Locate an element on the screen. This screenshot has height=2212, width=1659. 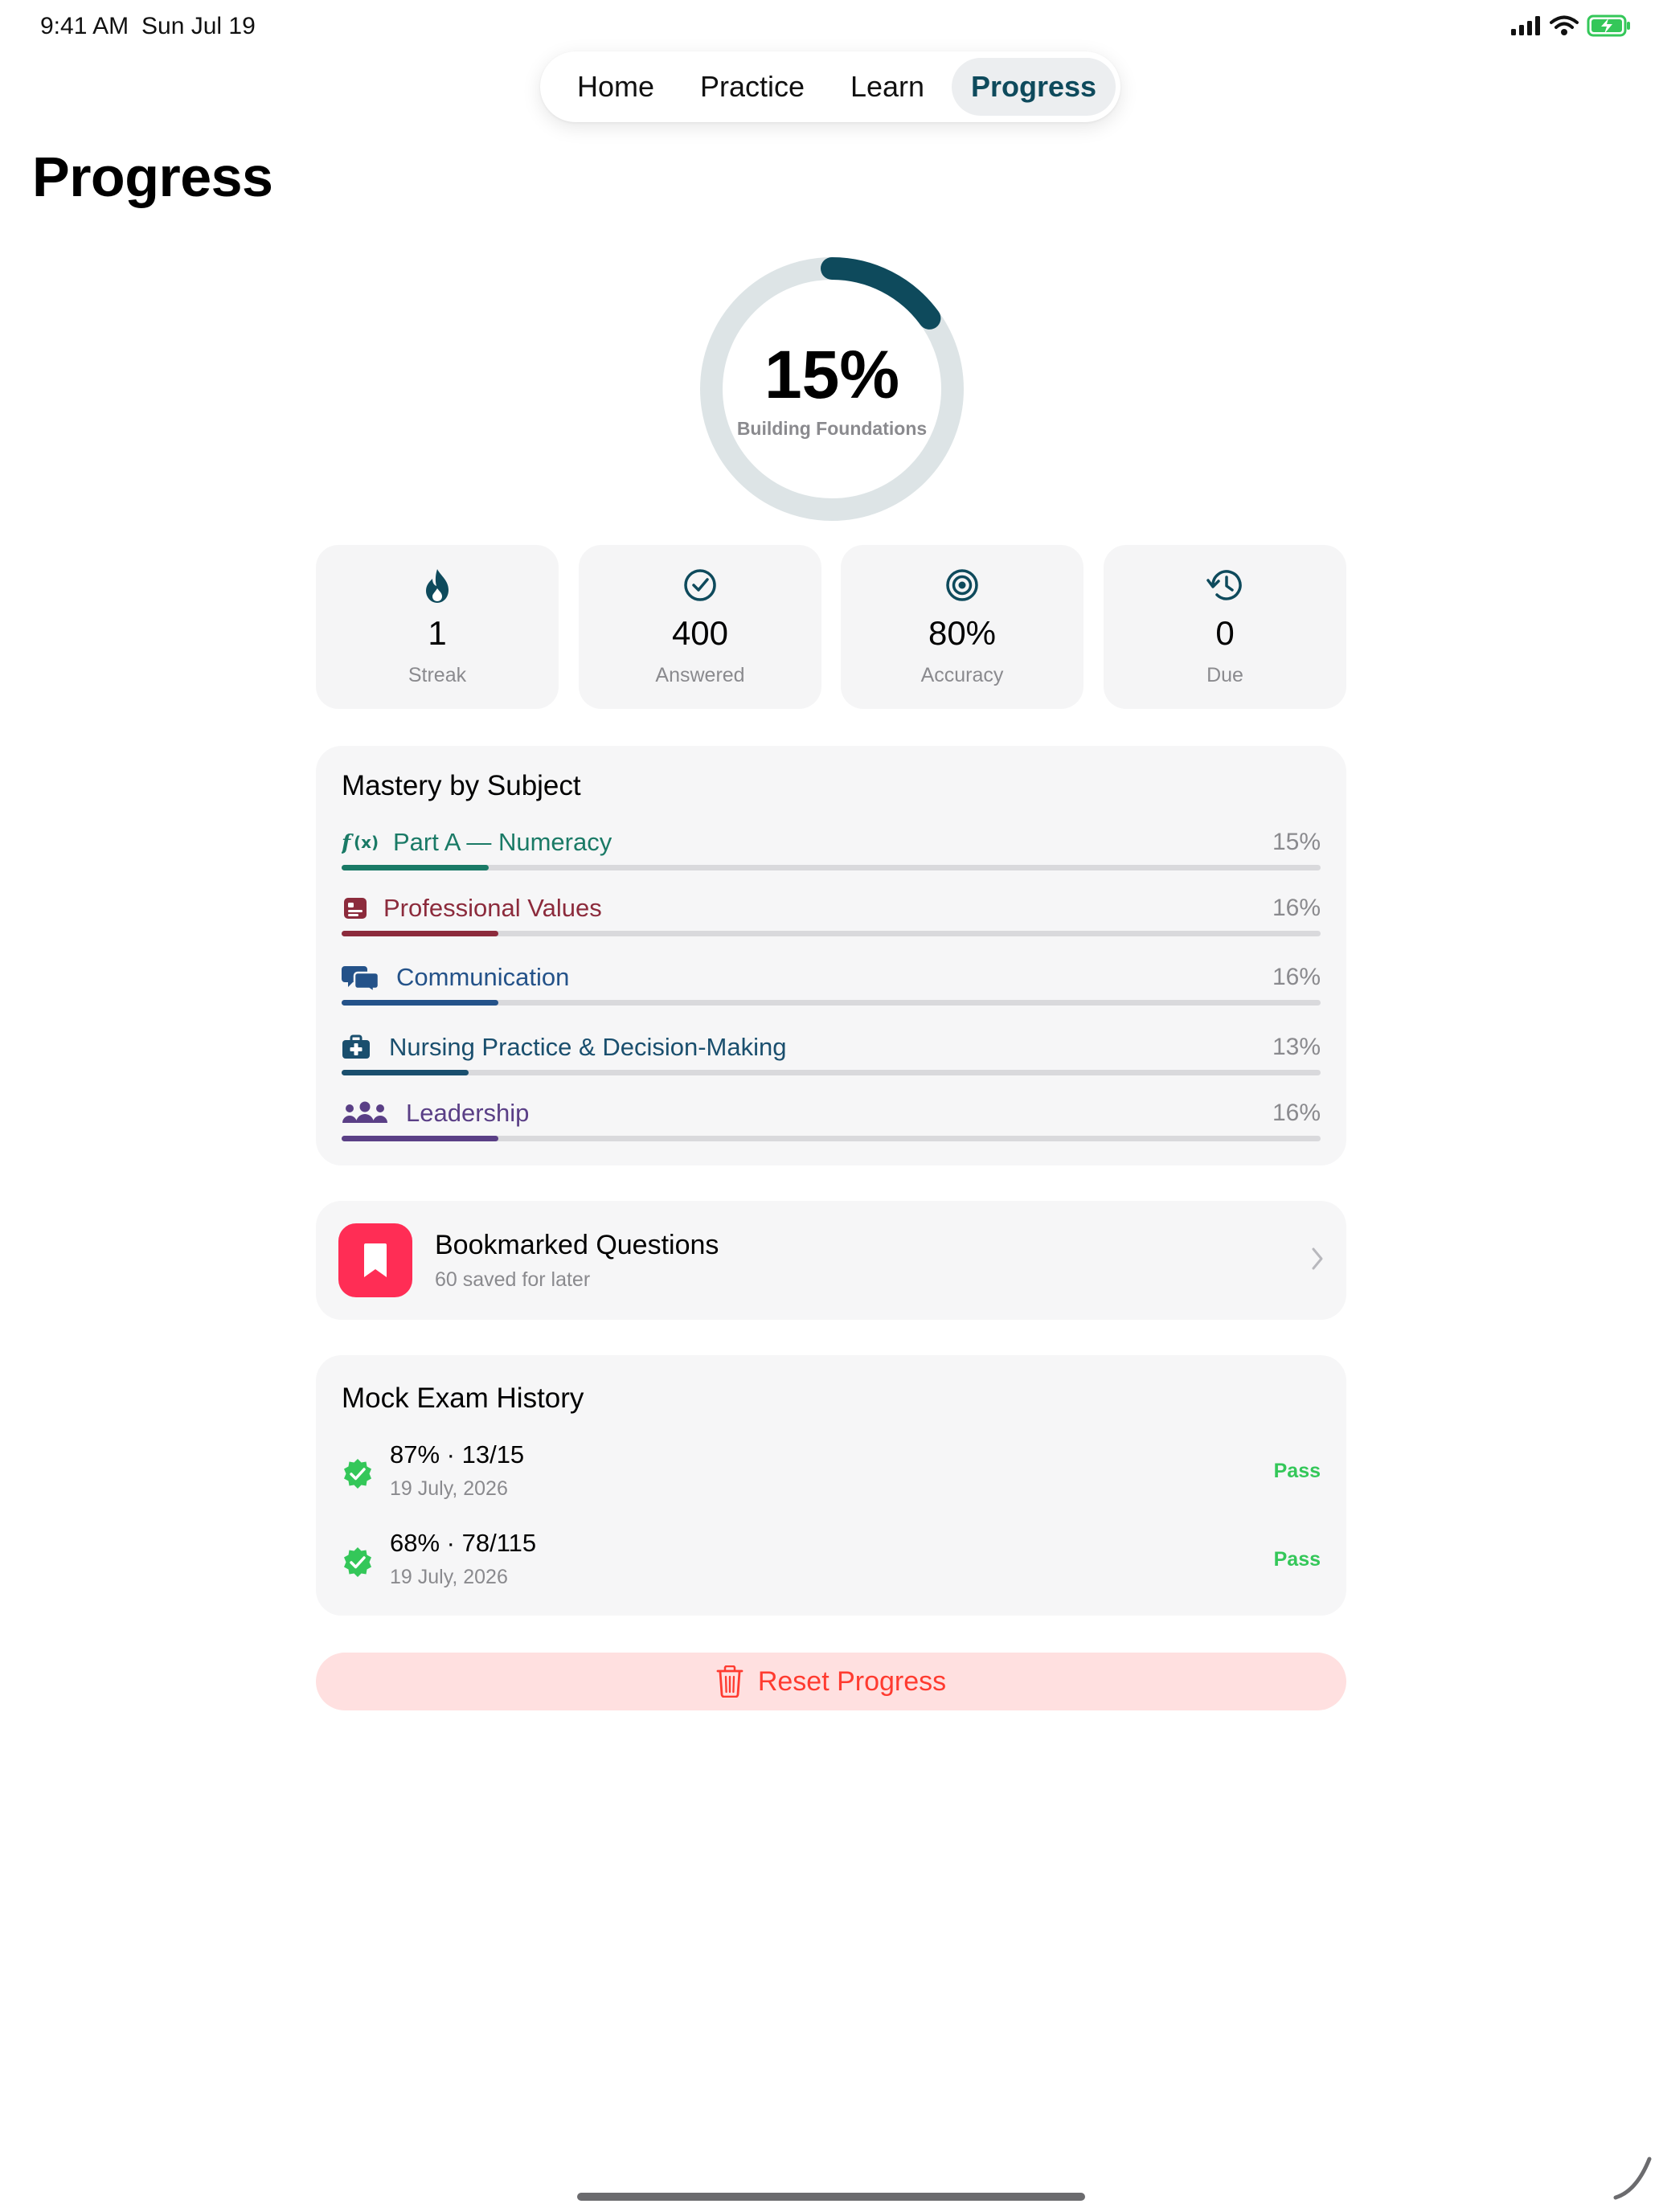
bookmarks-subtitle: 60 saved for later is located at coordinates (513, 1279).